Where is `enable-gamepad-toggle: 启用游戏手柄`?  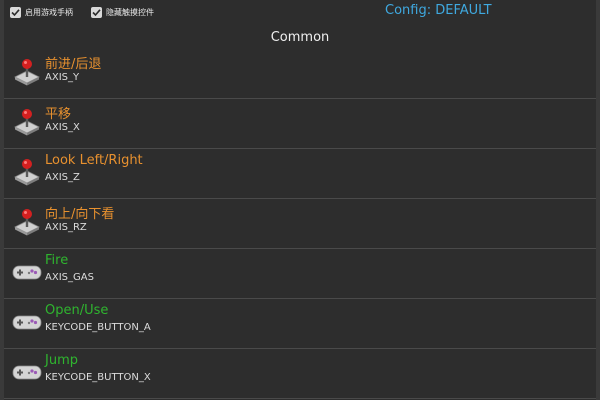
enable-gamepad-toggle: 启用游戏手柄 is located at coordinates (41, 12).